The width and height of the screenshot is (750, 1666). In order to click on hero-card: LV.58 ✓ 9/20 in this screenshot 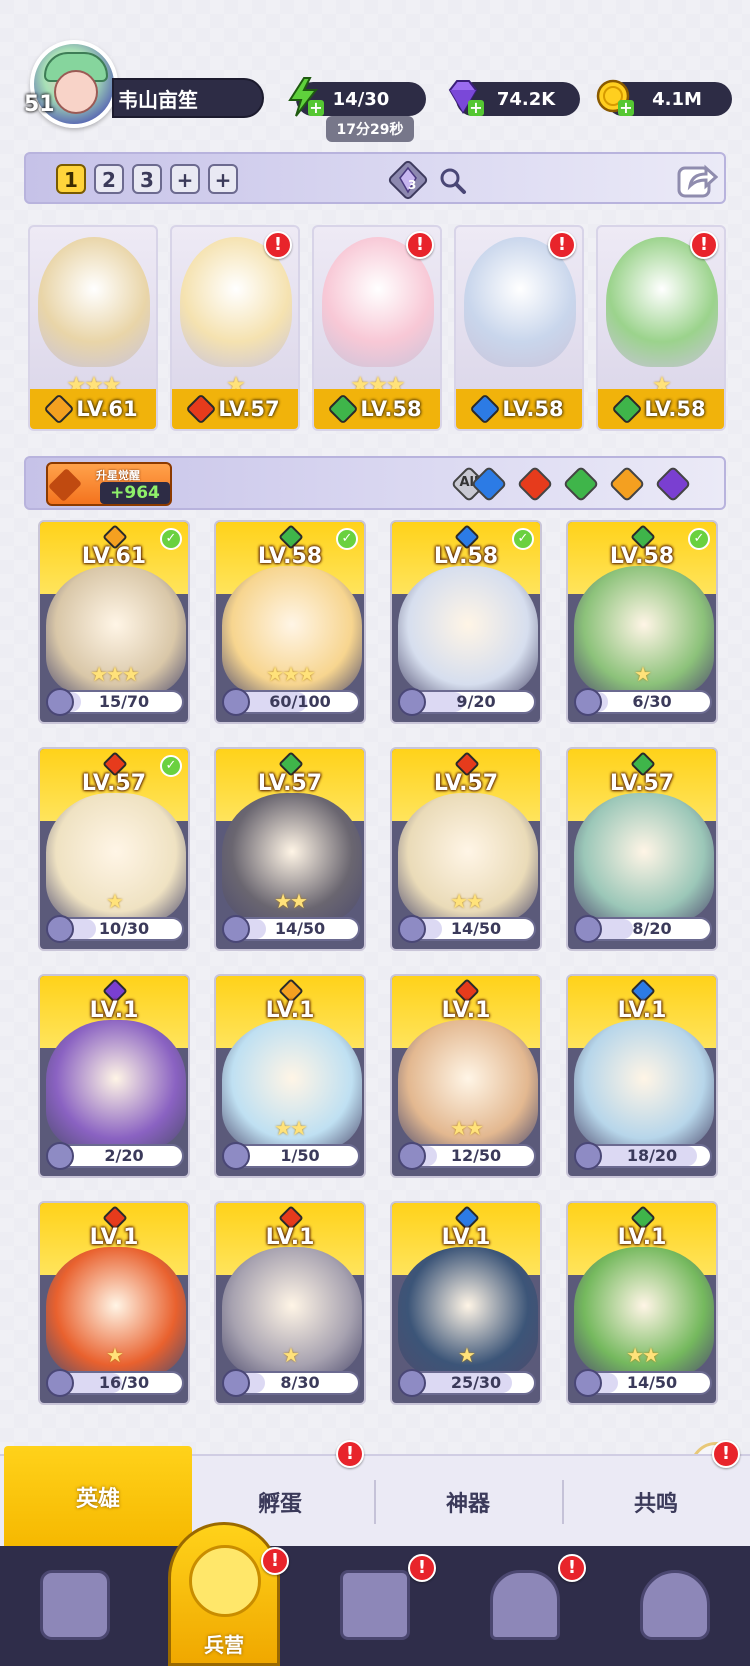, I will do `click(466, 622)`.